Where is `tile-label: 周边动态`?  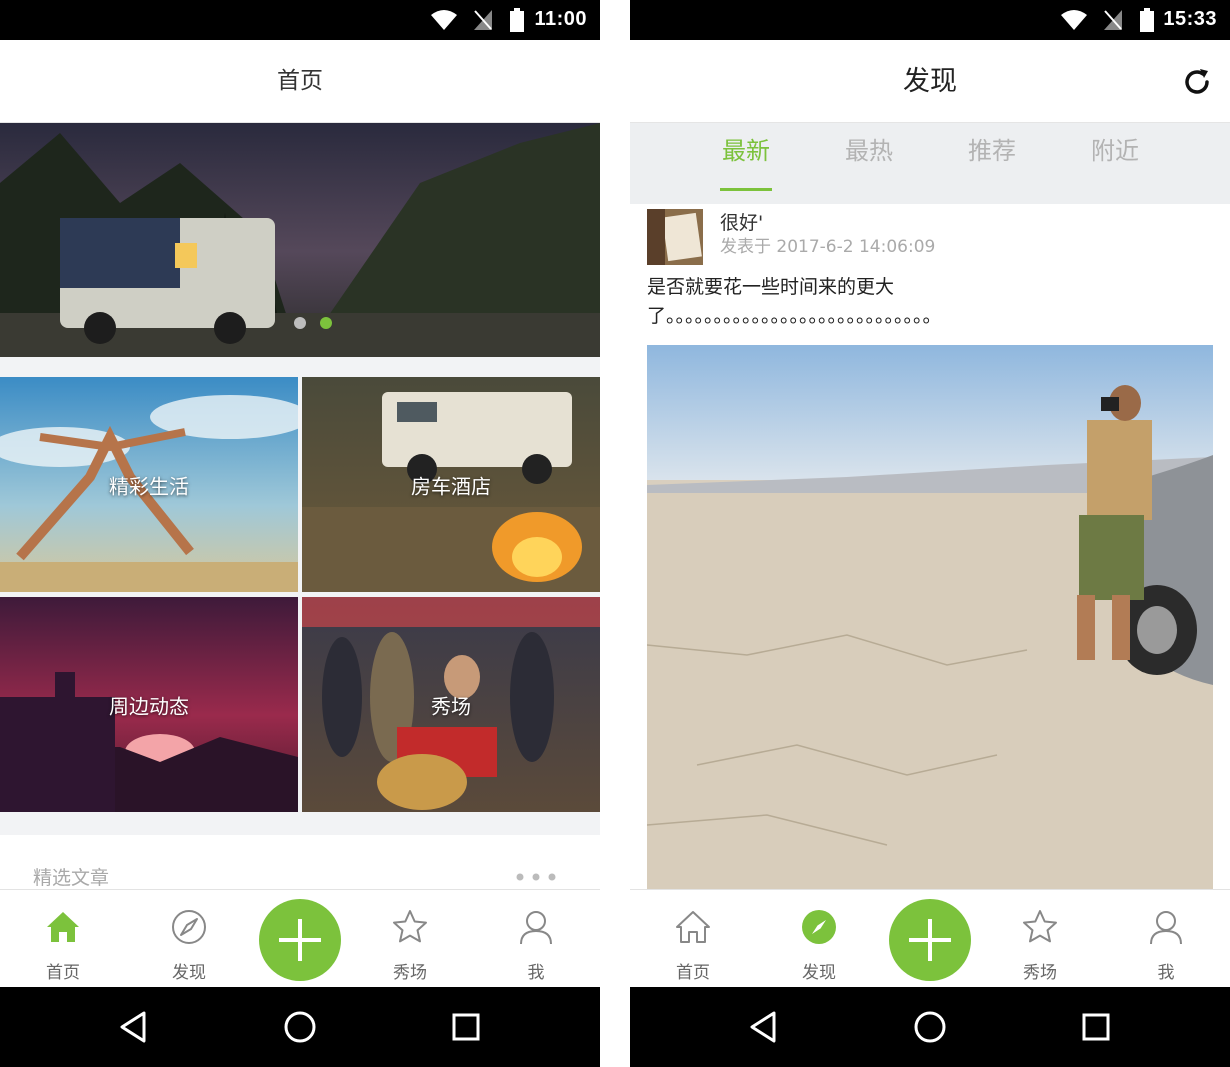 tile-label: 周边动态 is located at coordinates (149, 706).